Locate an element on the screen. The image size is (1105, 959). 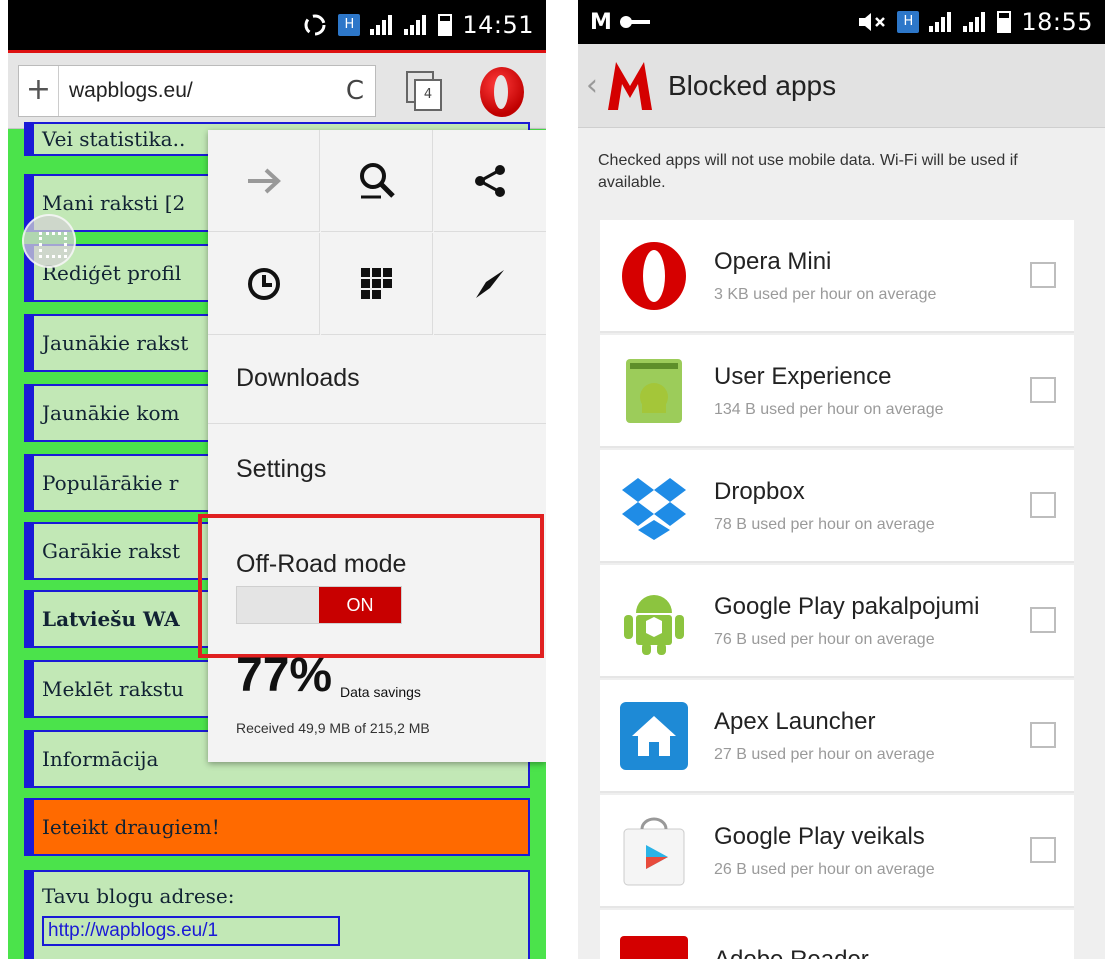
forward-button is located at coordinates (264, 181).